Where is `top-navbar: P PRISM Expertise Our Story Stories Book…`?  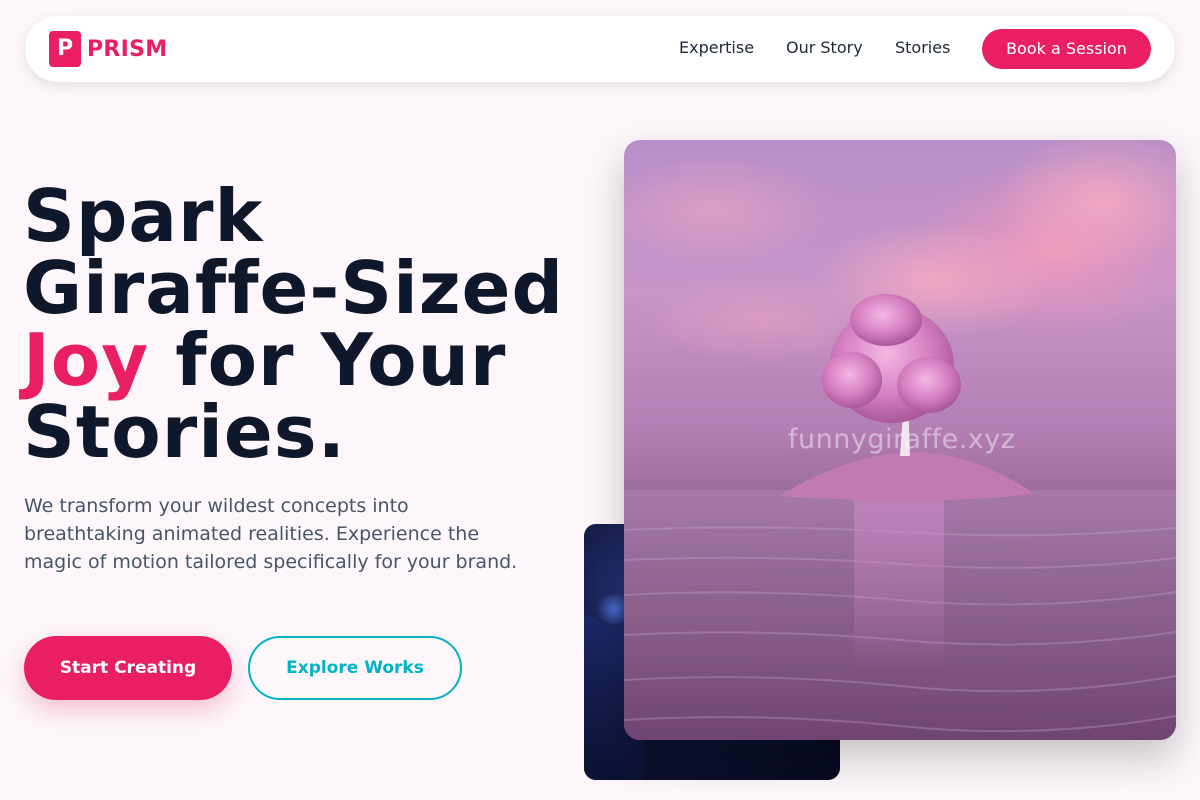
top-navbar: P PRISM Expertise Our Story Stories Book… is located at coordinates (600, 49).